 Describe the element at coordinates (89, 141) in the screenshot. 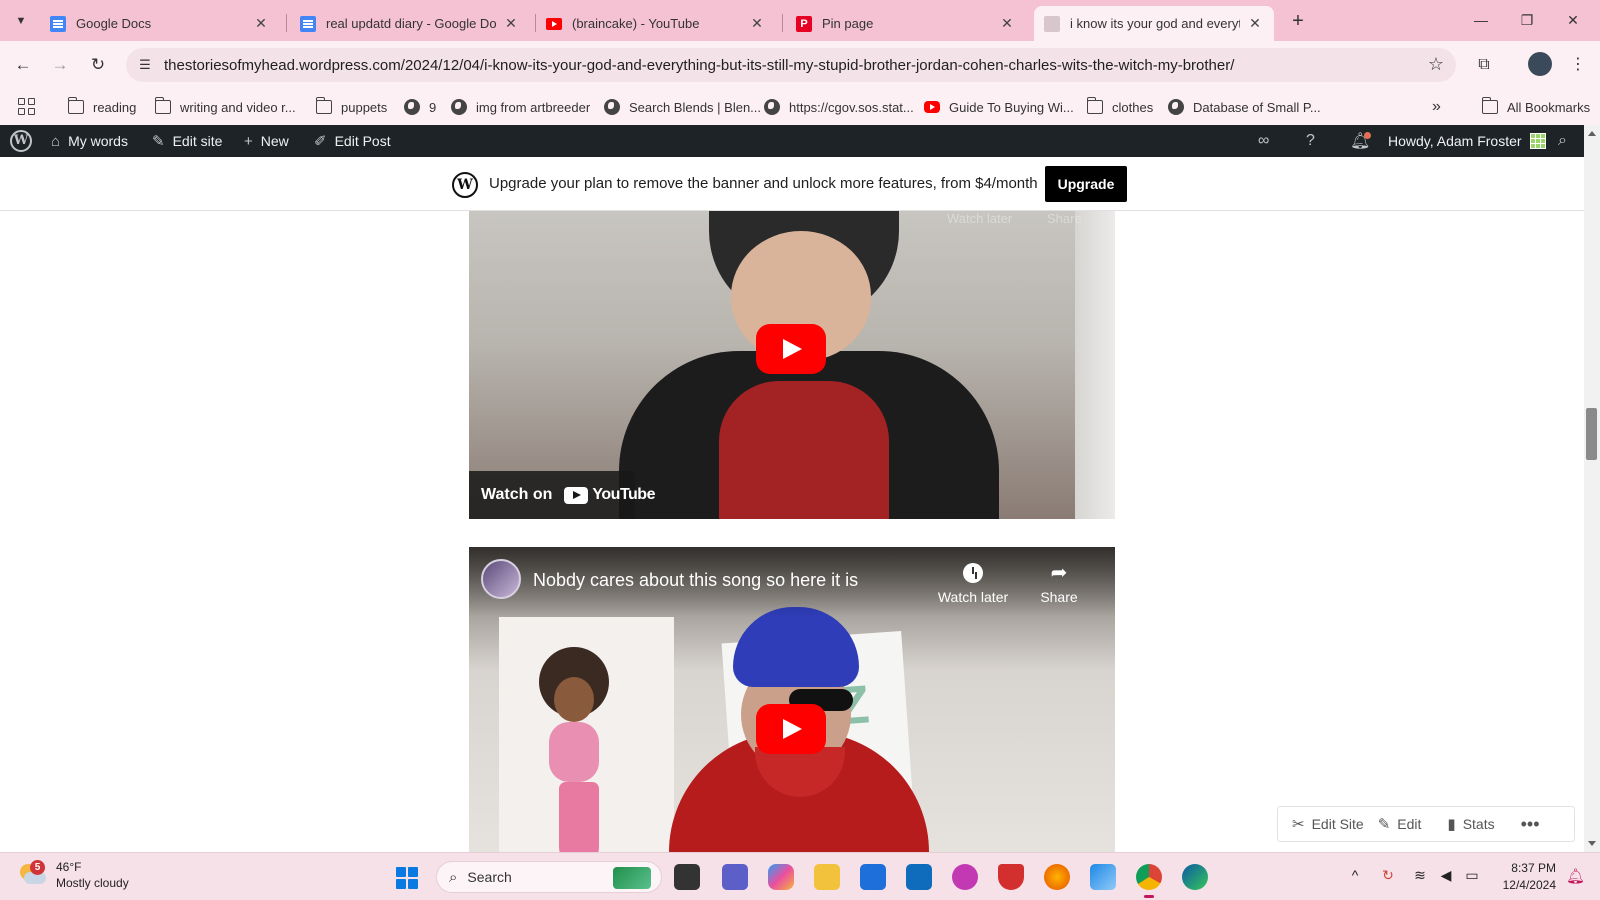

I see `admin-my-words: ⌂ My words` at that location.